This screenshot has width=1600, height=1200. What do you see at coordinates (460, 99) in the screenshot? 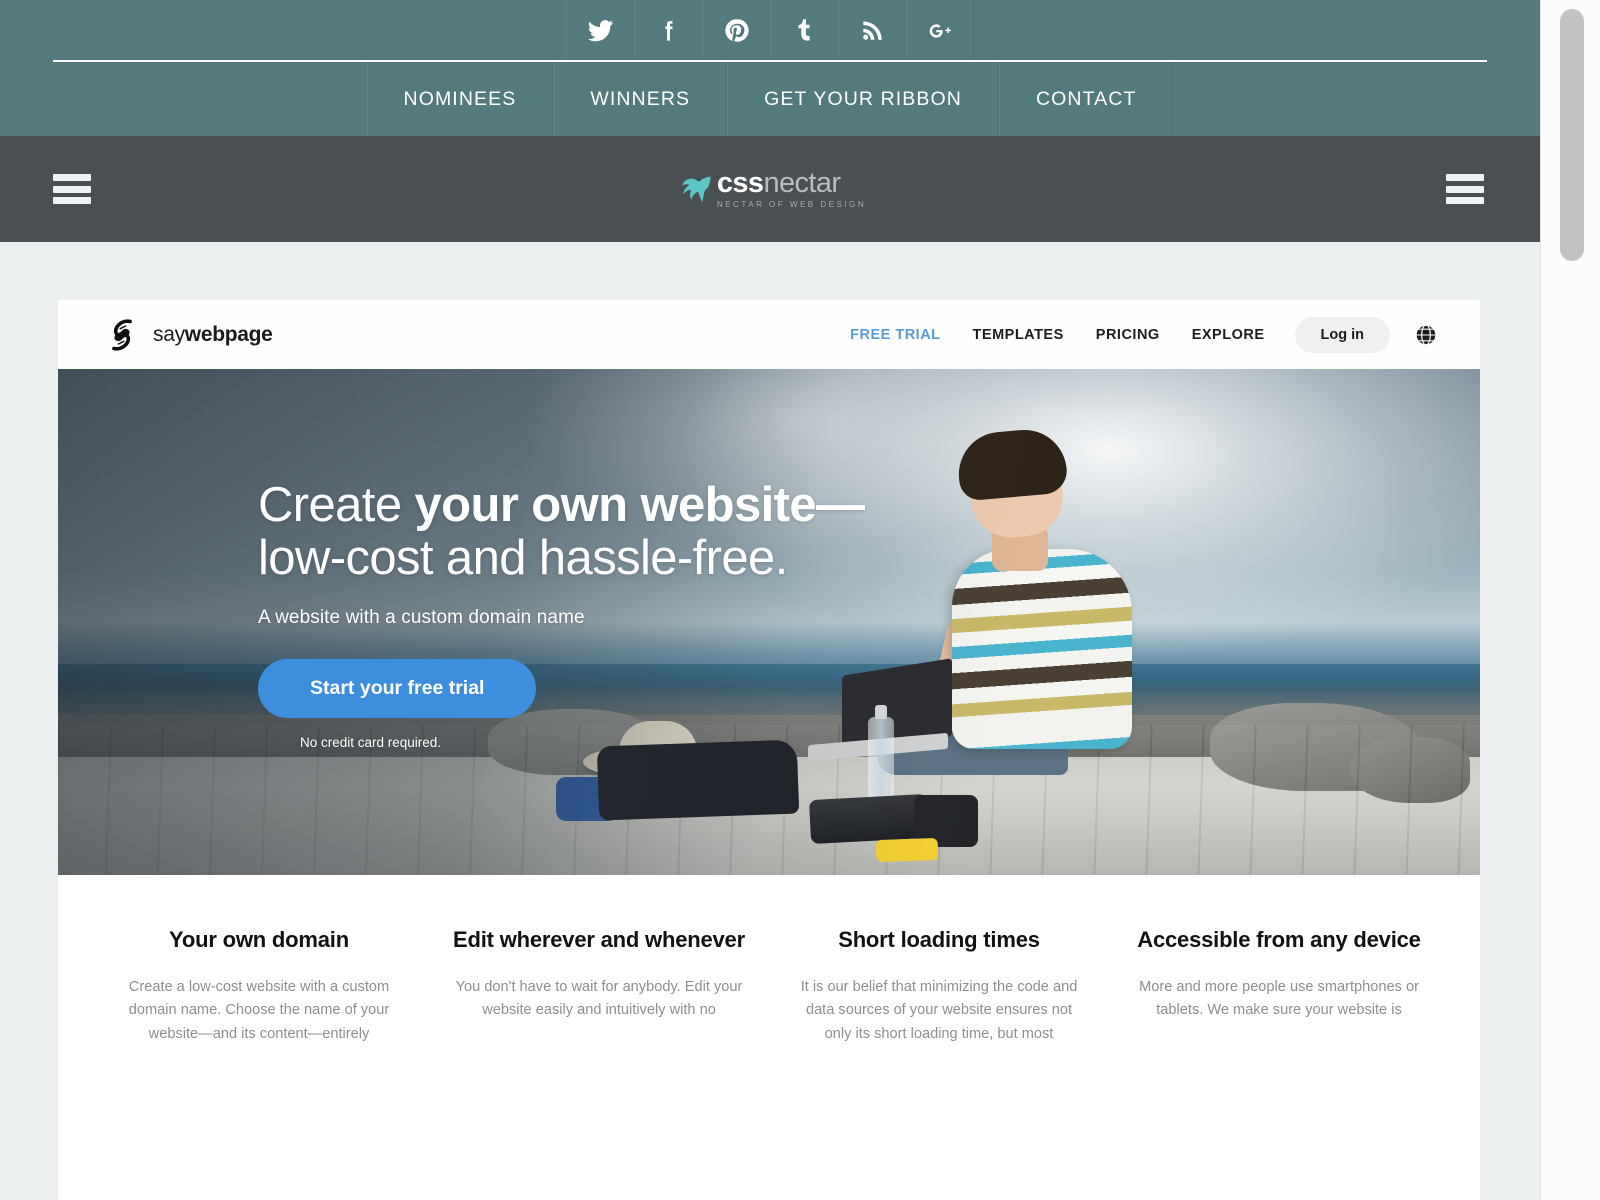
I see `nav-item-nominees: NOMINEES` at bounding box center [460, 99].